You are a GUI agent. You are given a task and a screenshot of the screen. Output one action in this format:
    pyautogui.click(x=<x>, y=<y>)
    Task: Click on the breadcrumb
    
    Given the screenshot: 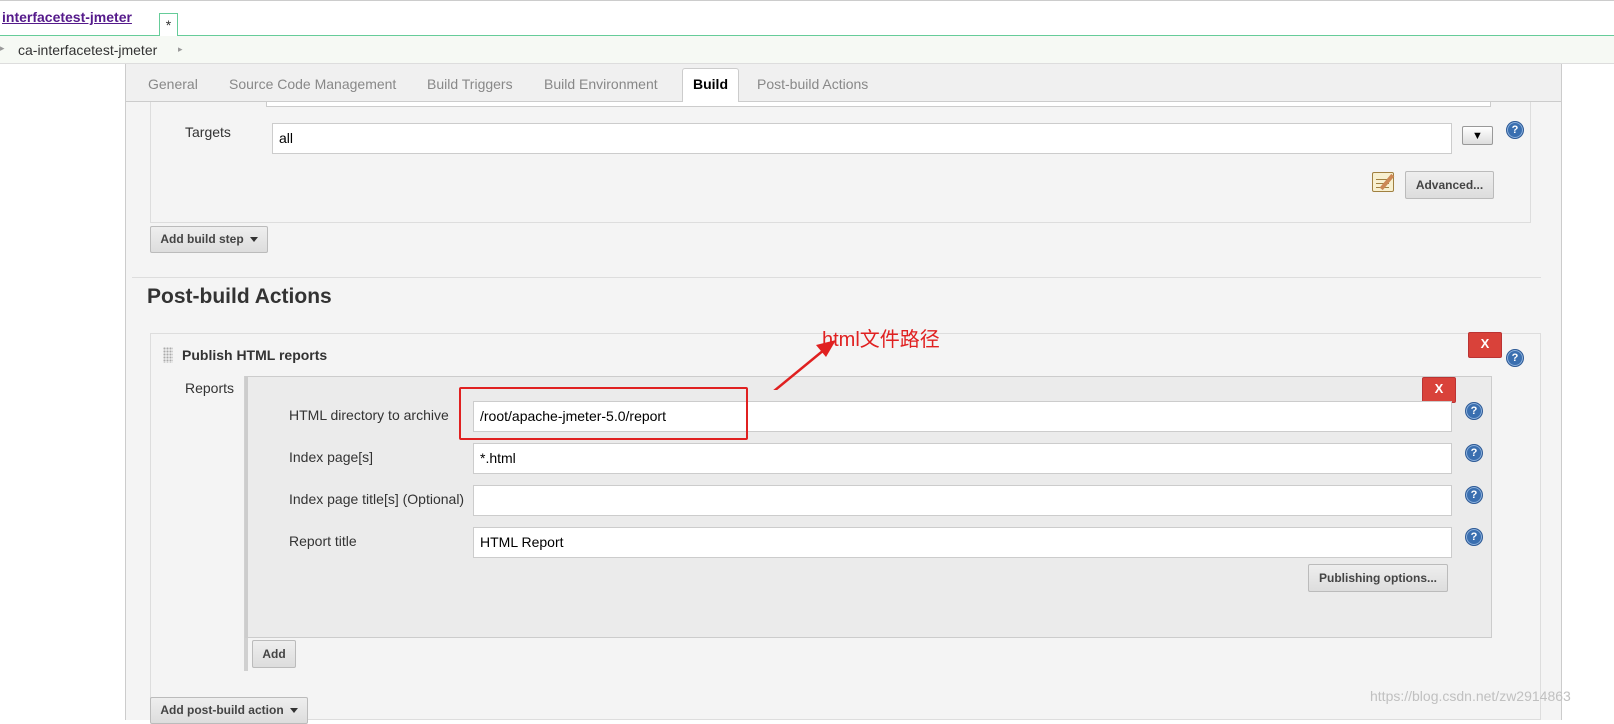 What is the action you would take?
    pyautogui.click(x=807, y=50)
    